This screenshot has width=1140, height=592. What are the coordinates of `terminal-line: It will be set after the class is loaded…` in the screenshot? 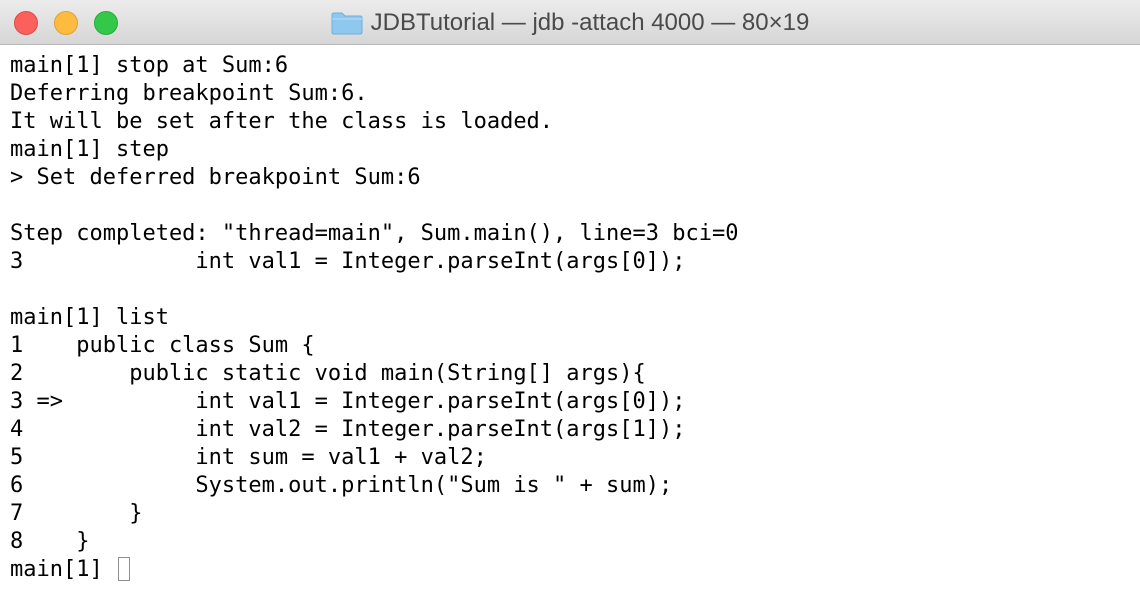 It's located at (282, 121).